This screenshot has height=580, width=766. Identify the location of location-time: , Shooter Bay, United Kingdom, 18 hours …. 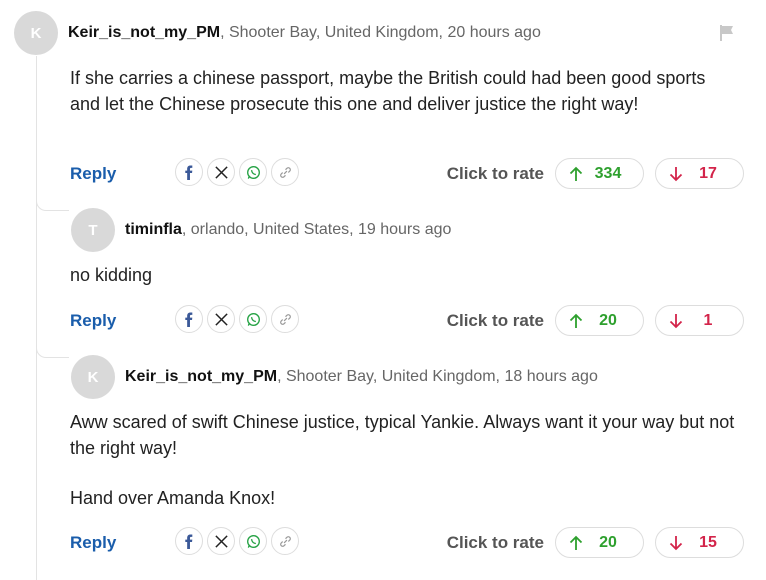
(437, 376).